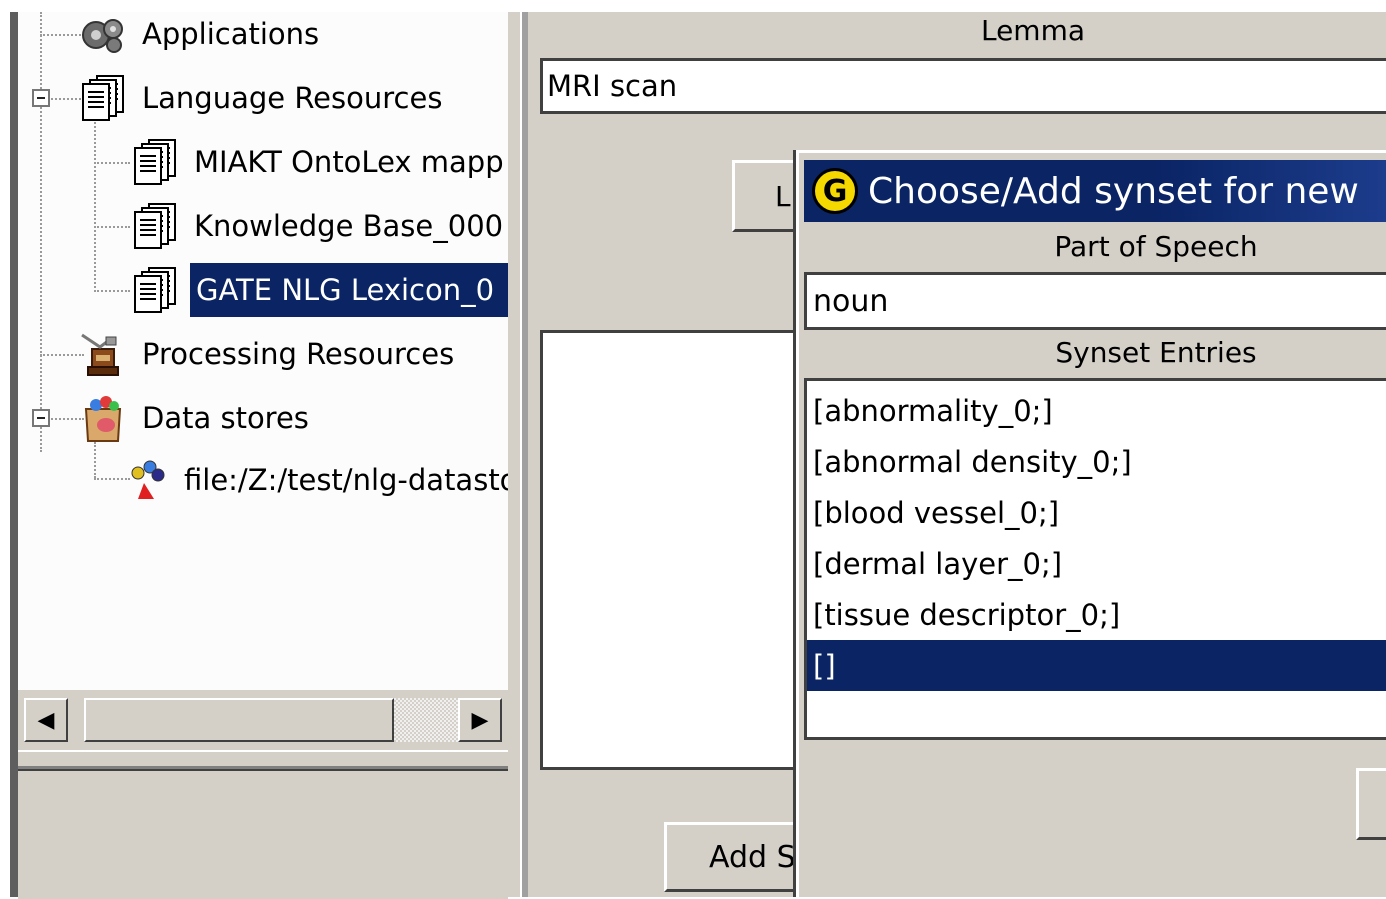 The height and width of the screenshot is (899, 1386). What do you see at coordinates (752, 857) in the screenshot?
I see `add-synset-button-label: Add S` at bounding box center [752, 857].